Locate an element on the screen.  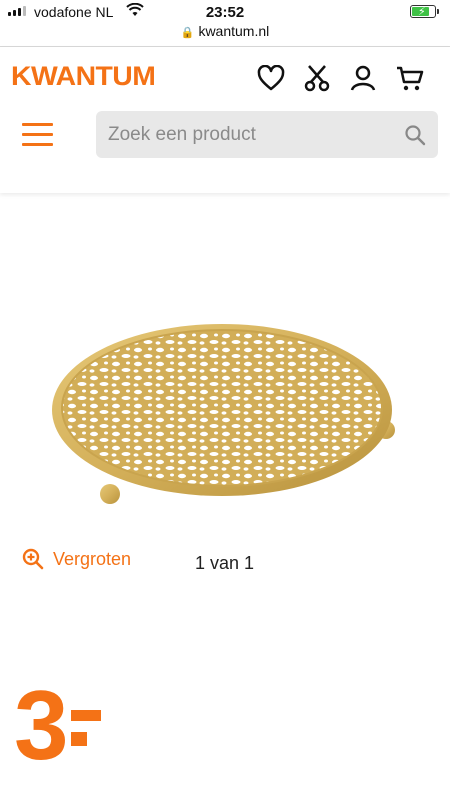
user-icon is located at coordinates (363, 78).